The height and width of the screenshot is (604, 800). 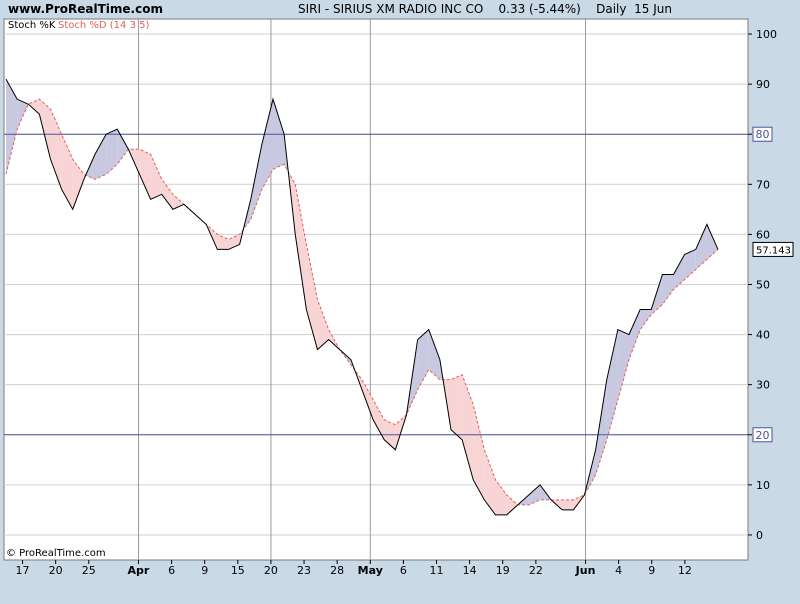 I want to click on site-name: www.ProRealTime.com, so click(x=85, y=9).